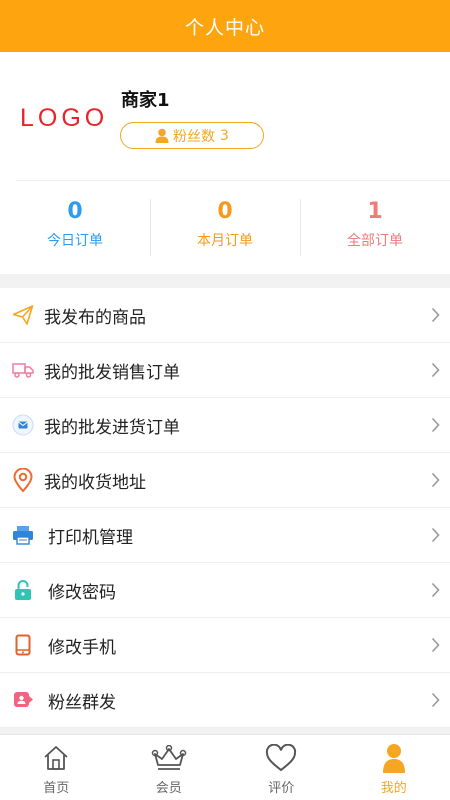  Describe the element at coordinates (168, 788) in the screenshot. I see `tab-label: 会员` at that location.